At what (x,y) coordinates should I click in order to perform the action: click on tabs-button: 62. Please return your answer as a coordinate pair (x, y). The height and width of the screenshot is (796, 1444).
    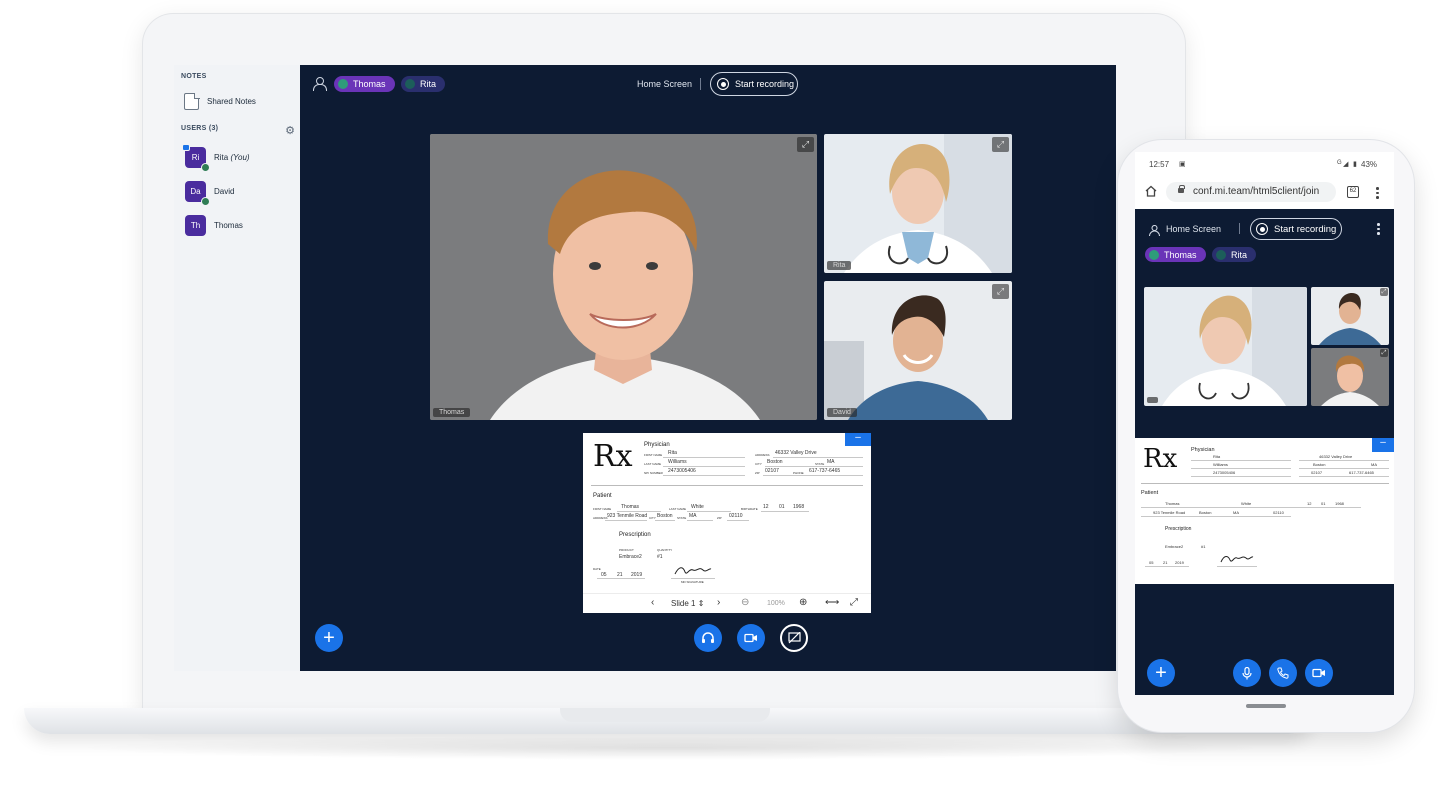
    Looking at the image, I should click on (1353, 192).